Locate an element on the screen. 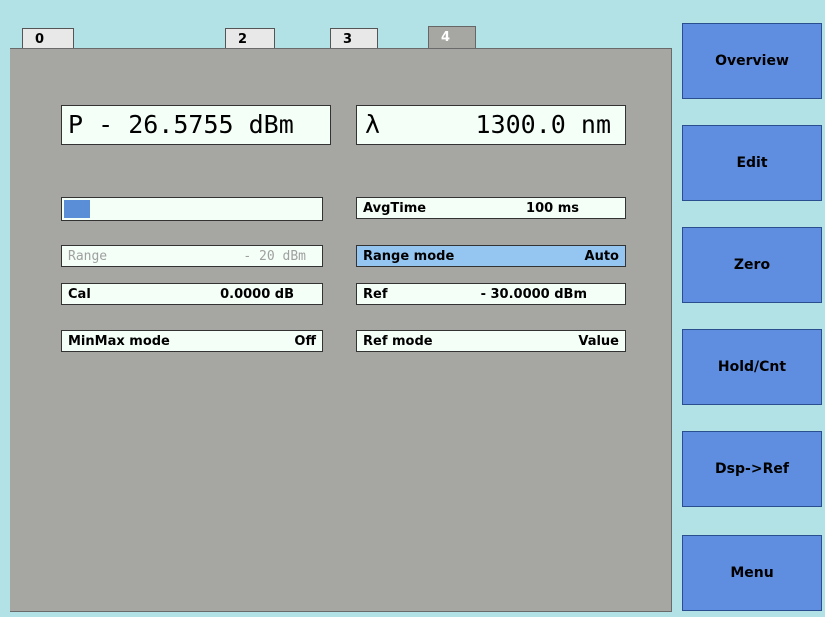 The image size is (825, 617). hold-cnt-button: Hold/Cnt is located at coordinates (752, 367).